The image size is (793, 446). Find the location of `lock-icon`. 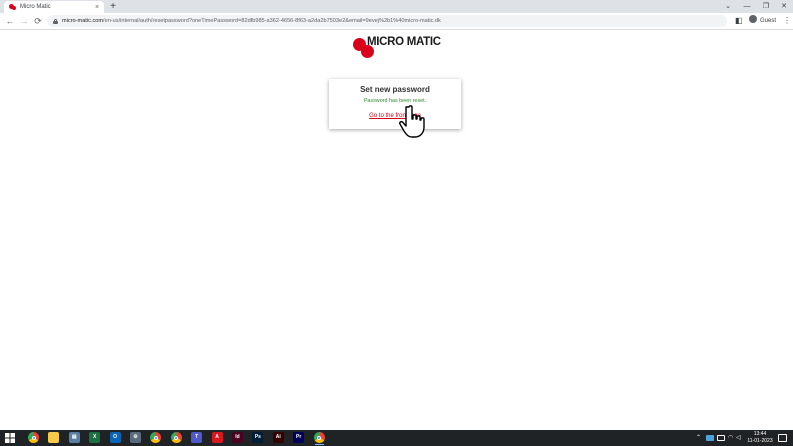

lock-icon is located at coordinates (55, 21).